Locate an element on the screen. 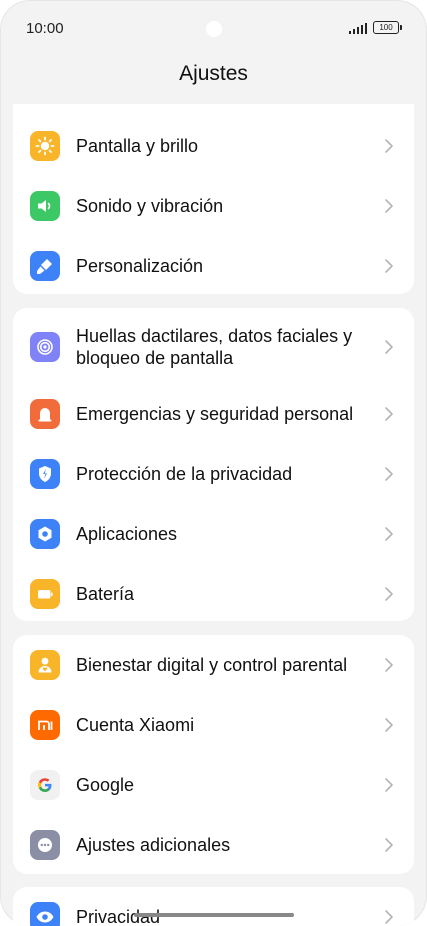  settings-item-apps: Aplicaciones is located at coordinates (213, 534).